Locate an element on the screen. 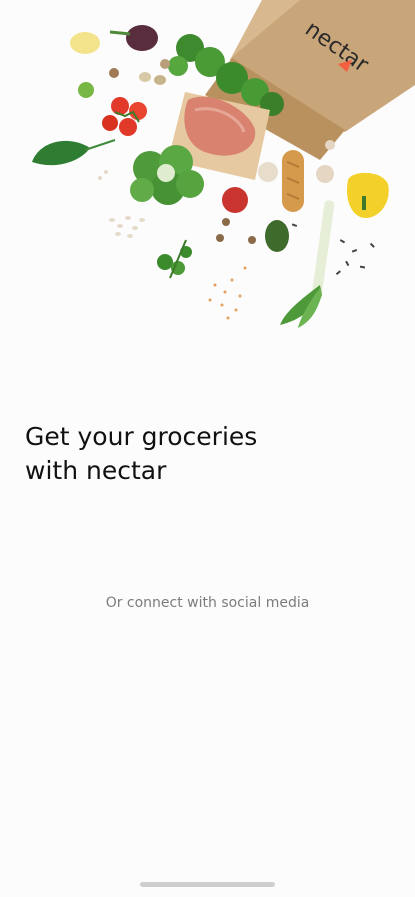  black-seeds is located at coordinates (333, 249).